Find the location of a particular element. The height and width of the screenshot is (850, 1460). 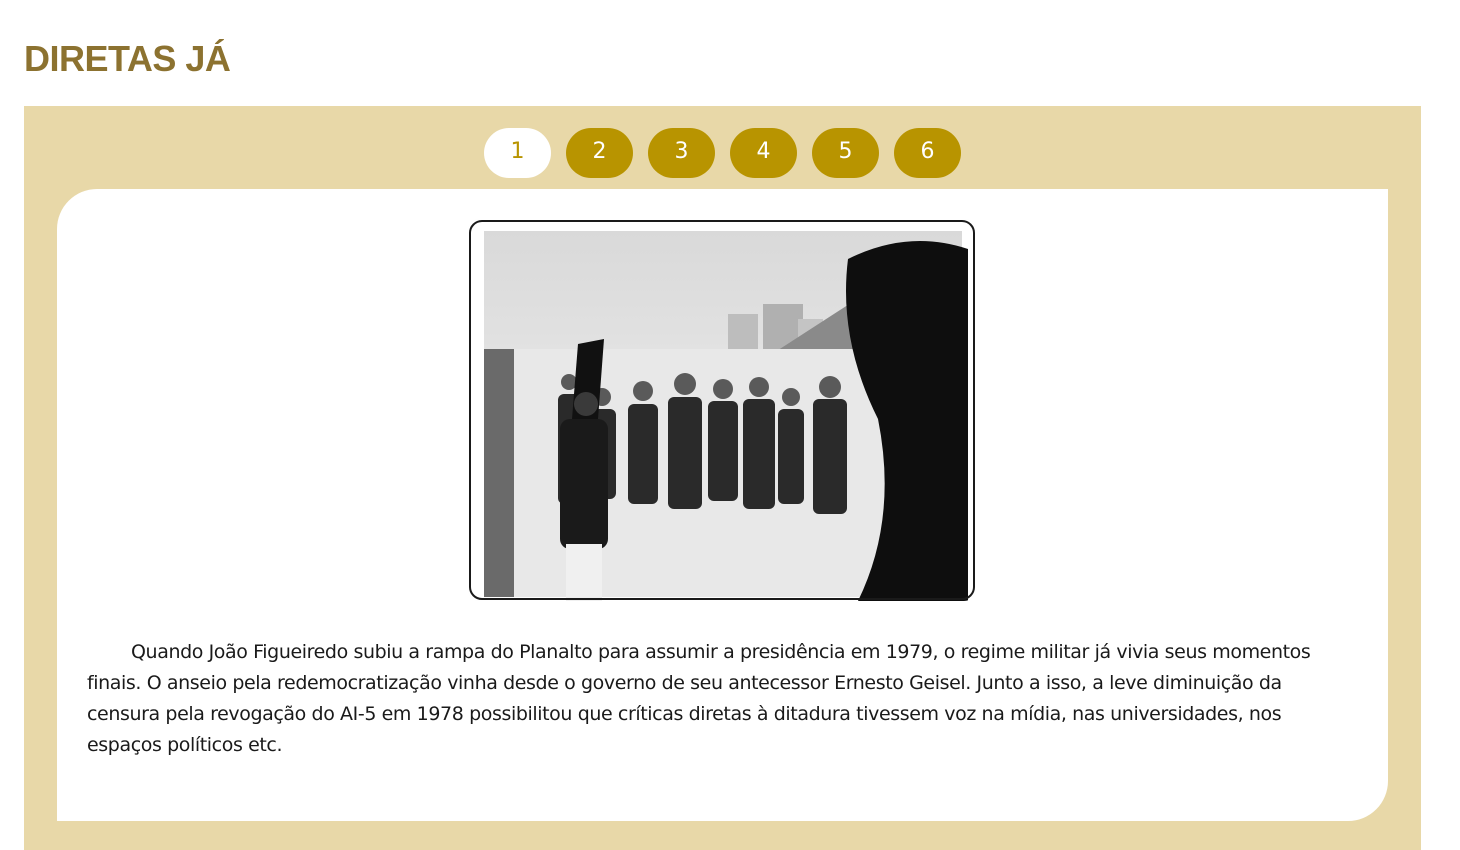

page-button-6: 6 is located at coordinates (927, 153).